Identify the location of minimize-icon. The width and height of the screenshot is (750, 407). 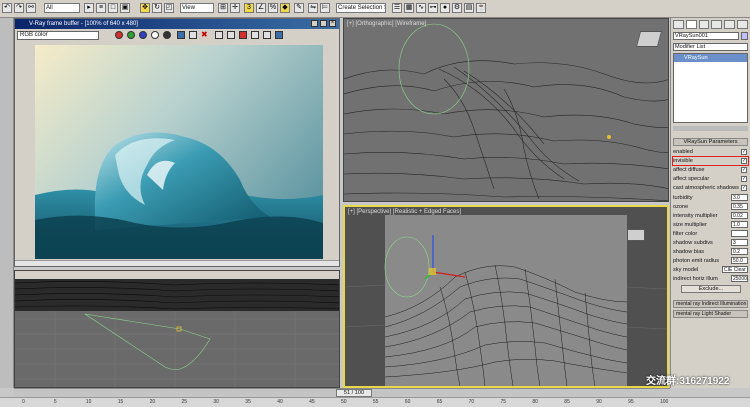
(314, 23).